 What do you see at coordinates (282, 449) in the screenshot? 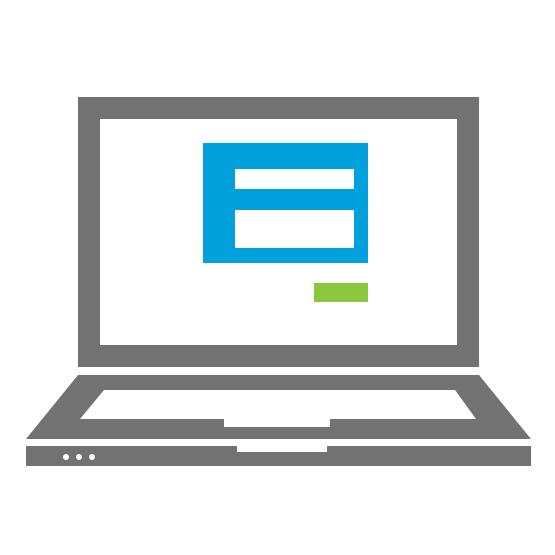
I see `base-hinge-slot` at bounding box center [282, 449].